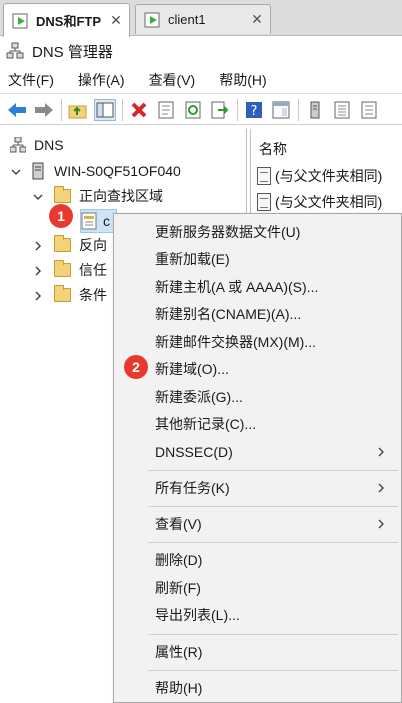 Image resolution: width=402 pixels, height=703 pixels. What do you see at coordinates (192, 488) in the screenshot?
I see `menu-item-label: 所有任务(K)` at bounding box center [192, 488].